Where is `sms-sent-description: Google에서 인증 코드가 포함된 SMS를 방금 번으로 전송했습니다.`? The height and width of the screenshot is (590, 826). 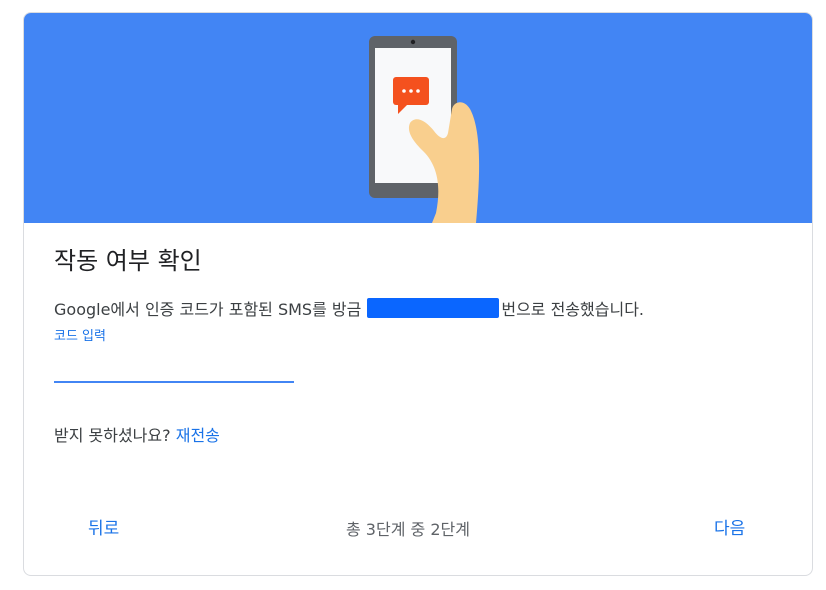
sms-sent-description: Google에서 인증 코드가 포함된 SMS를 방금 번으로 전송했습니다. is located at coordinates (349, 308).